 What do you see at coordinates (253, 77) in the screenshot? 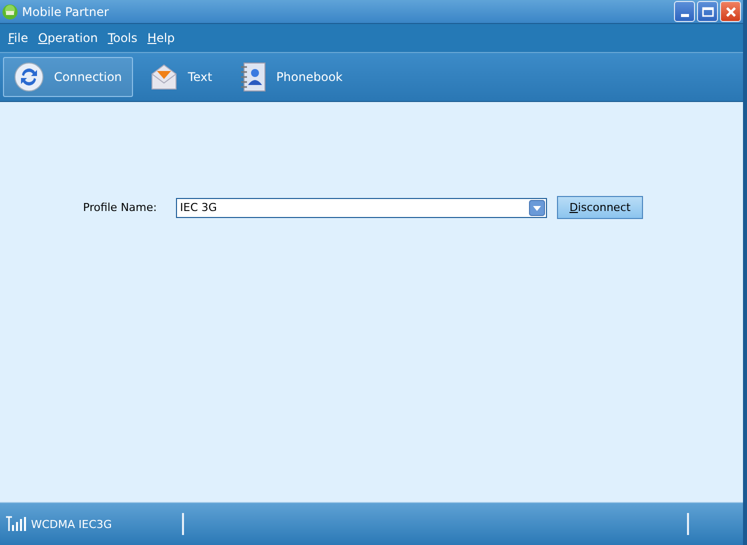
I see `address-book-icon` at bounding box center [253, 77].